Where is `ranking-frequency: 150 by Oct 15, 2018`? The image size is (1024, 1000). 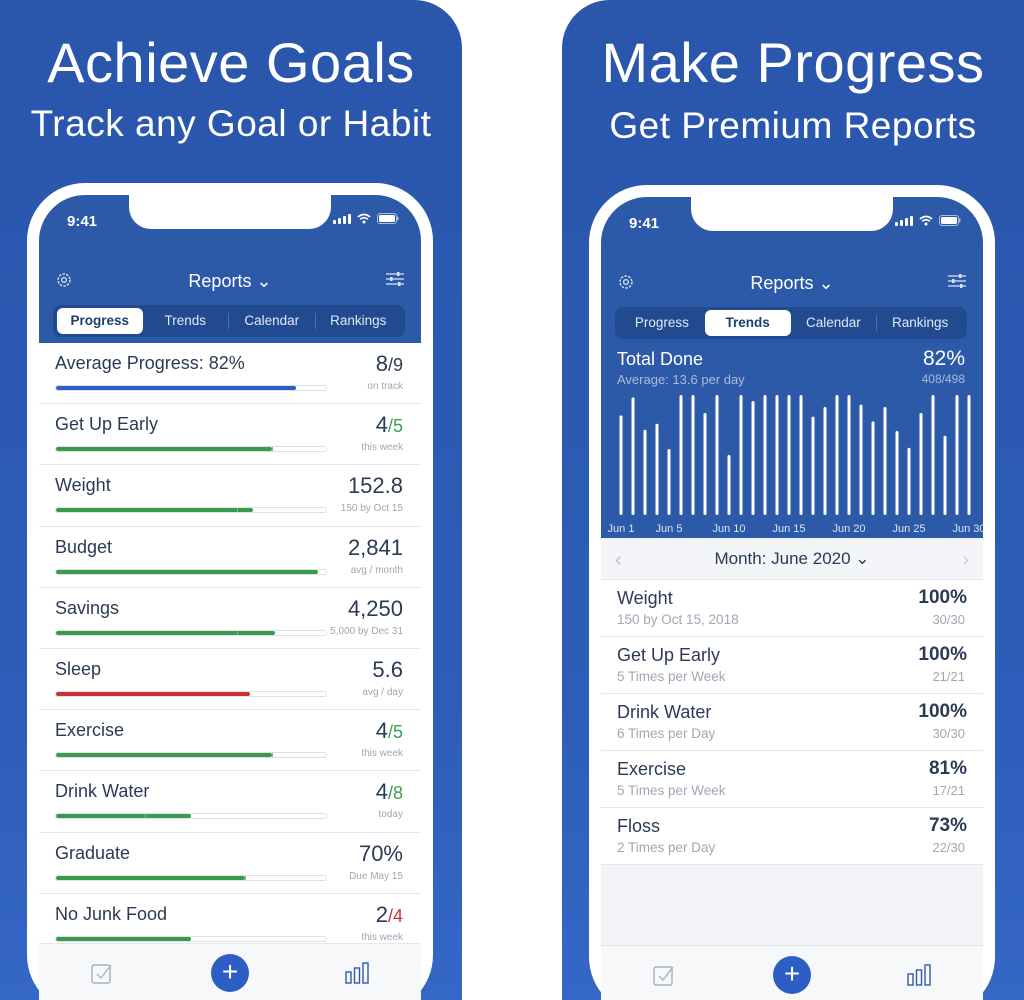 ranking-frequency: 150 by Oct 15, 2018 is located at coordinates (678, 619).